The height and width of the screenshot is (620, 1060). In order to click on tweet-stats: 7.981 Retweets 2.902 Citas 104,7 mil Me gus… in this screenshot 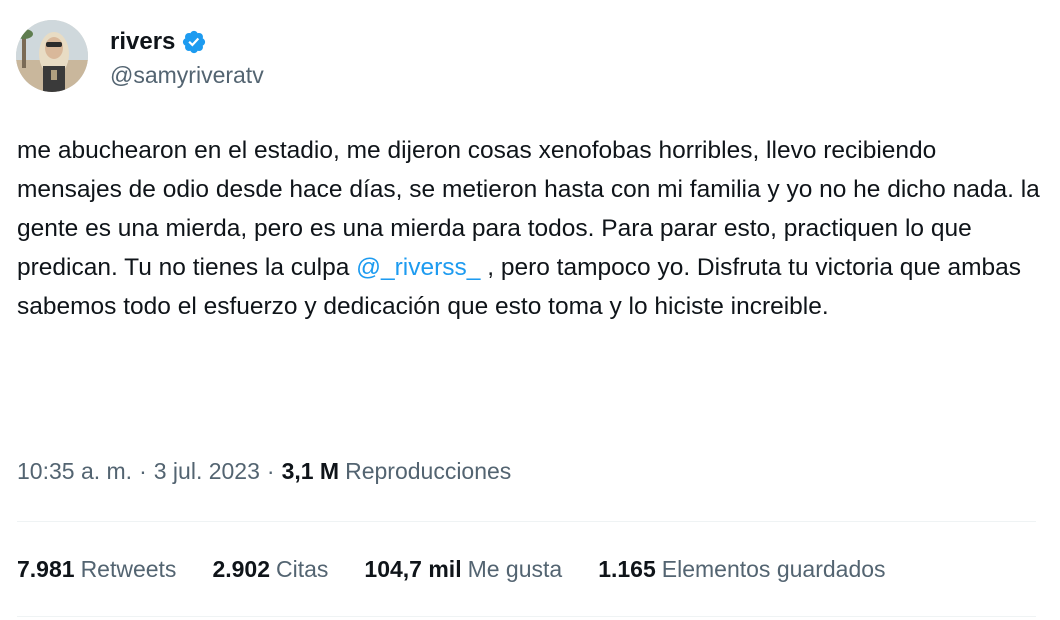, I will do `click(469, 569)`.